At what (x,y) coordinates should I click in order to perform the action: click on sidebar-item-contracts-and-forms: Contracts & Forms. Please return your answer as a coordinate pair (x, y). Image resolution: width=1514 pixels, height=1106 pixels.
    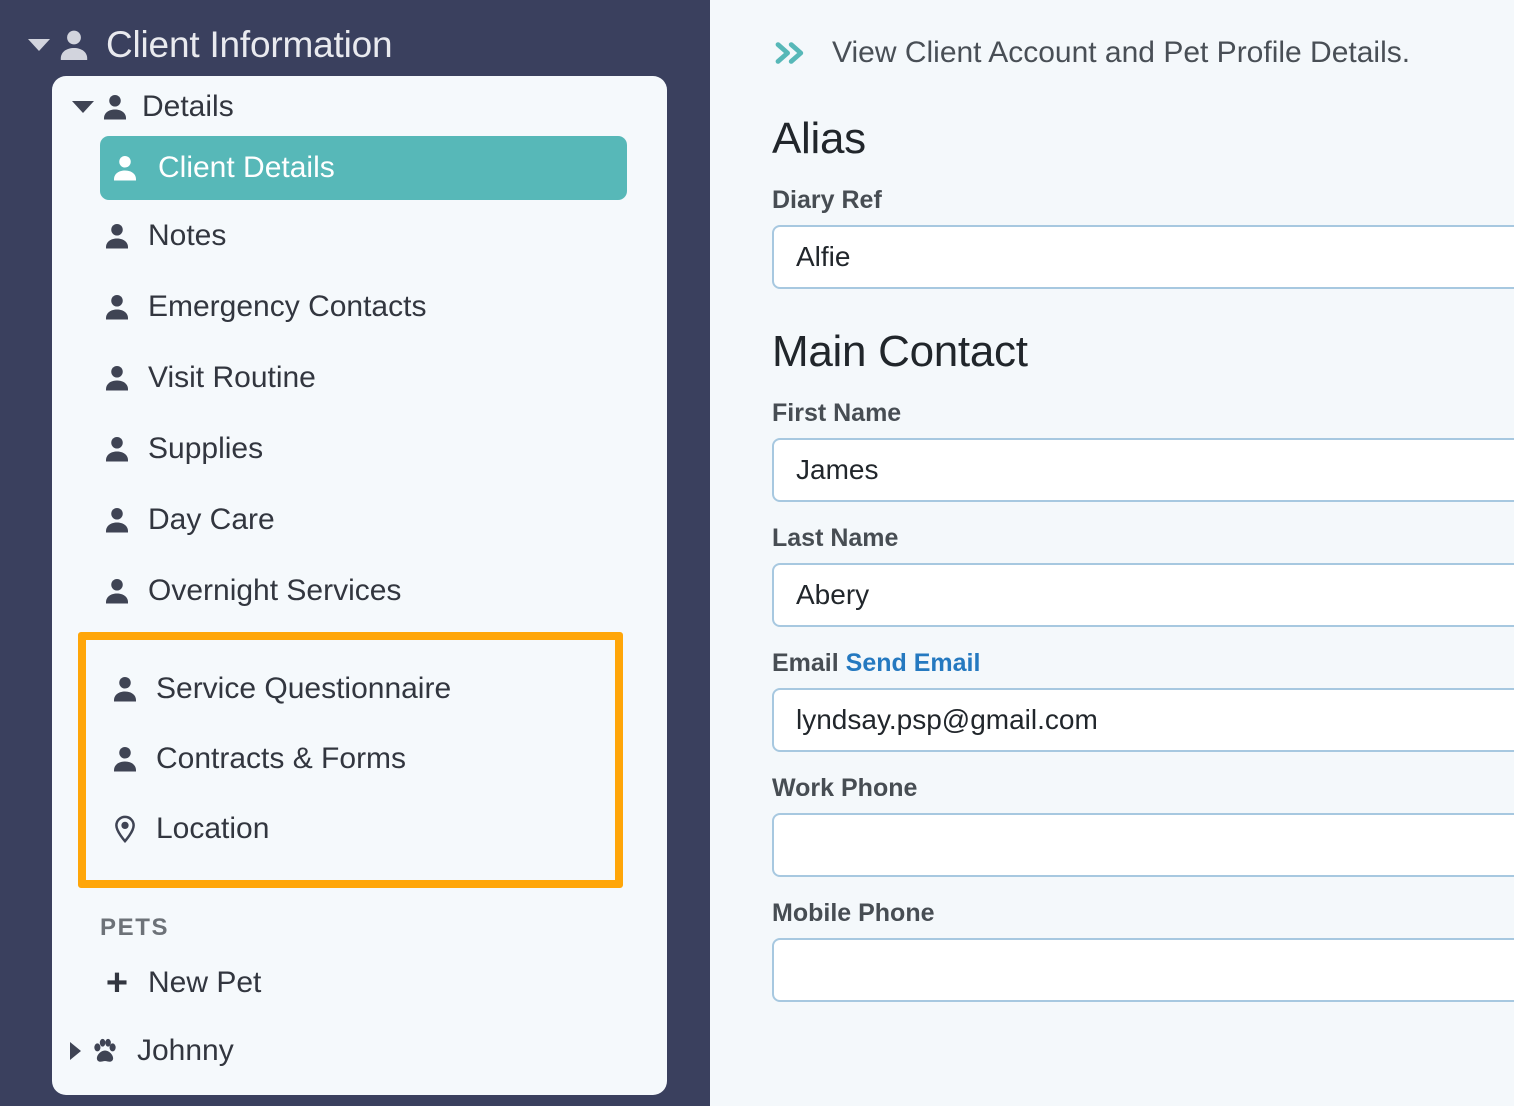
    Looking at the image, I should click on (350, 759).